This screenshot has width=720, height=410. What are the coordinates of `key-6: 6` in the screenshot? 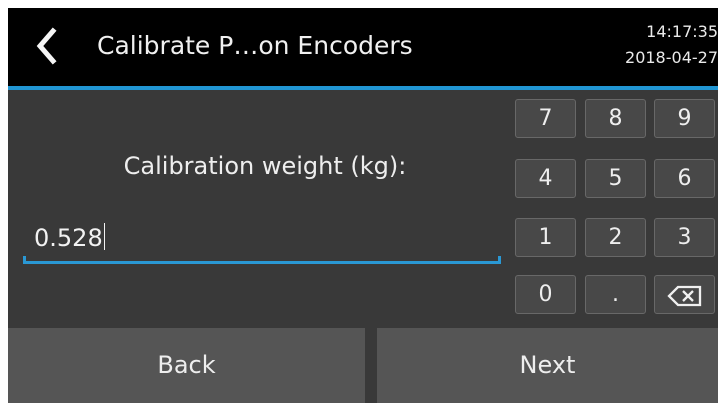 It's located at (684, 178).